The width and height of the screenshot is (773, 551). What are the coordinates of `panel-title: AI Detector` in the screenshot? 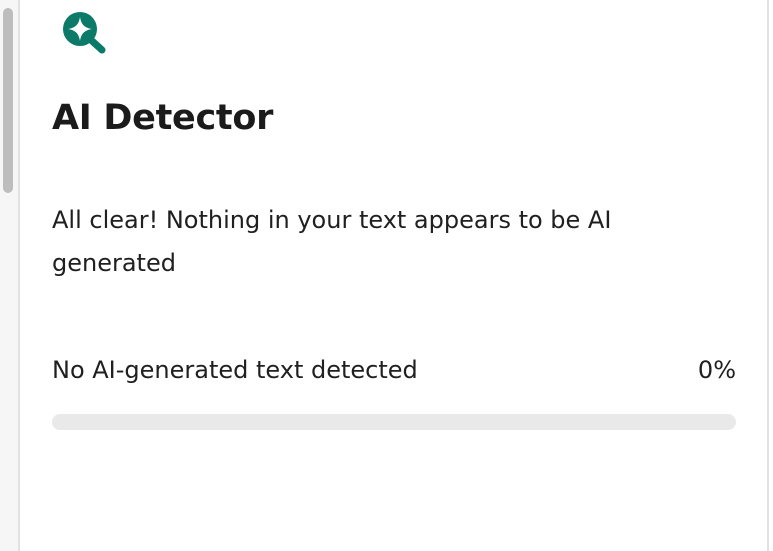 It's located at (163, 118).